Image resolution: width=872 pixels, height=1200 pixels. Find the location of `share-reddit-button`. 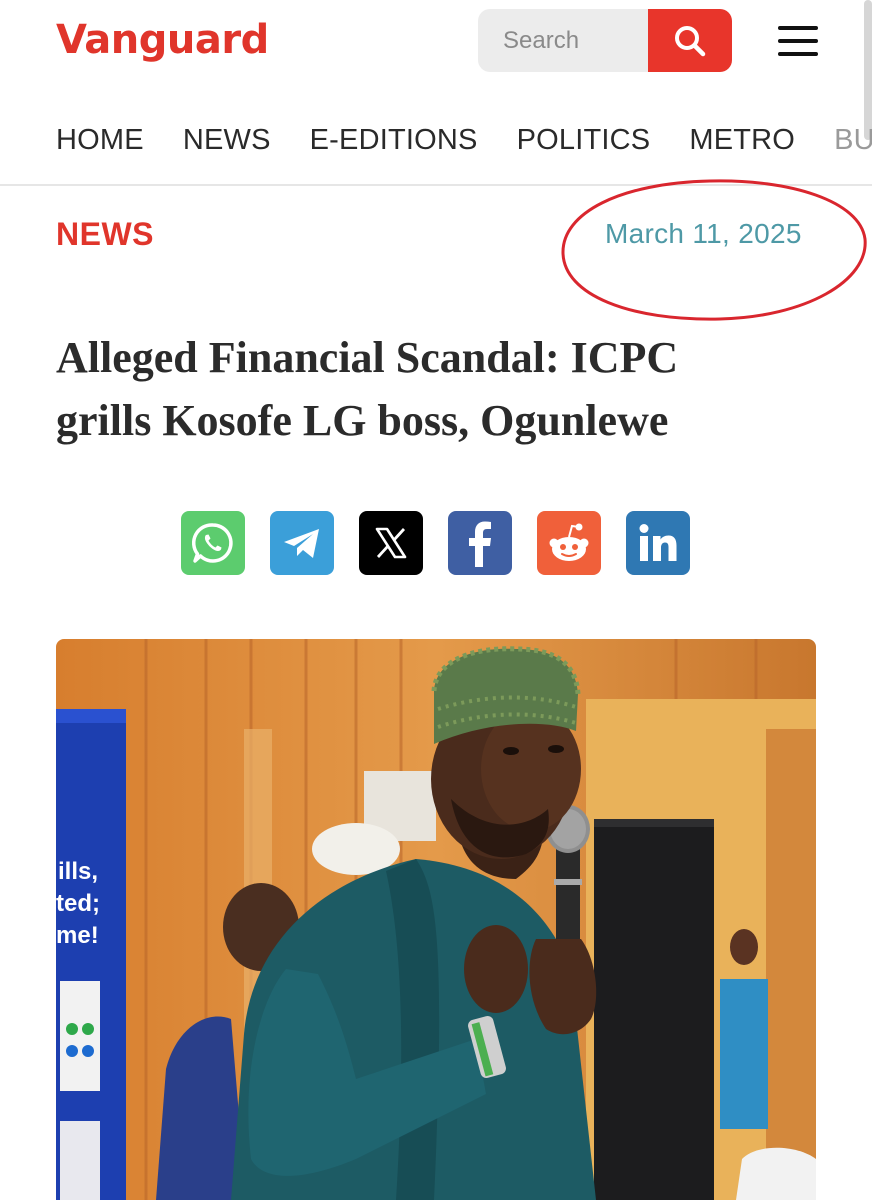

share-reddit-button is located at coordinates (569, 543).